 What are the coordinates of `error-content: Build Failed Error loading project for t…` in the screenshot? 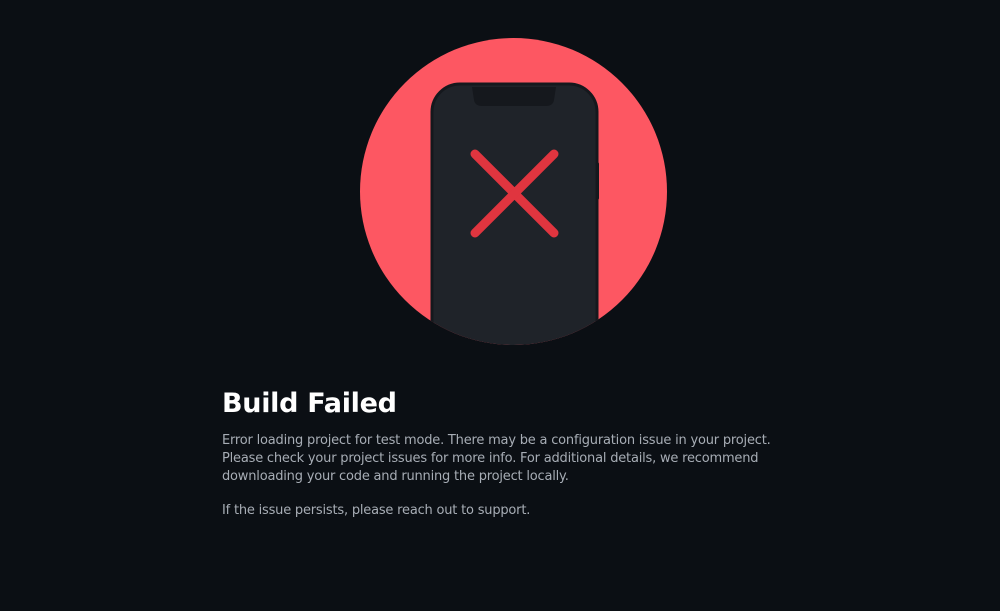 It's located at (512, 453).